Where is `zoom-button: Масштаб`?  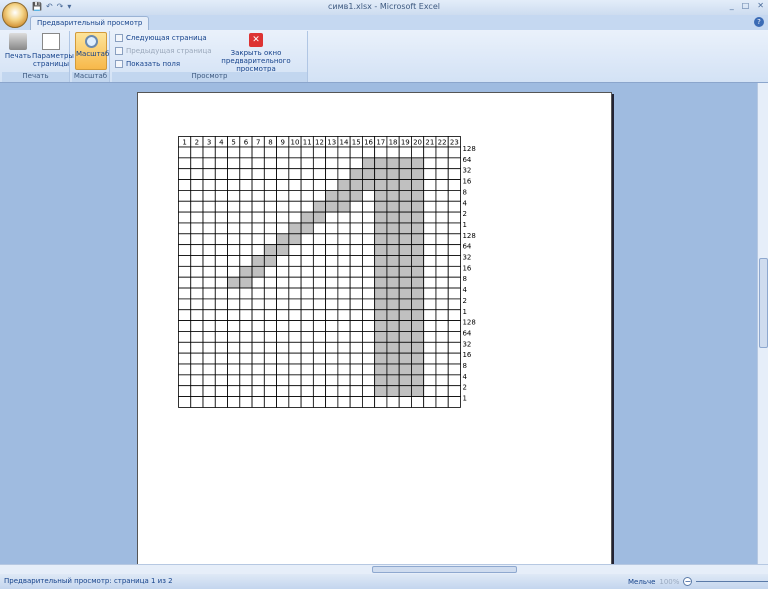
zoom-button: Масштаб is located at coordinates (92, 51).